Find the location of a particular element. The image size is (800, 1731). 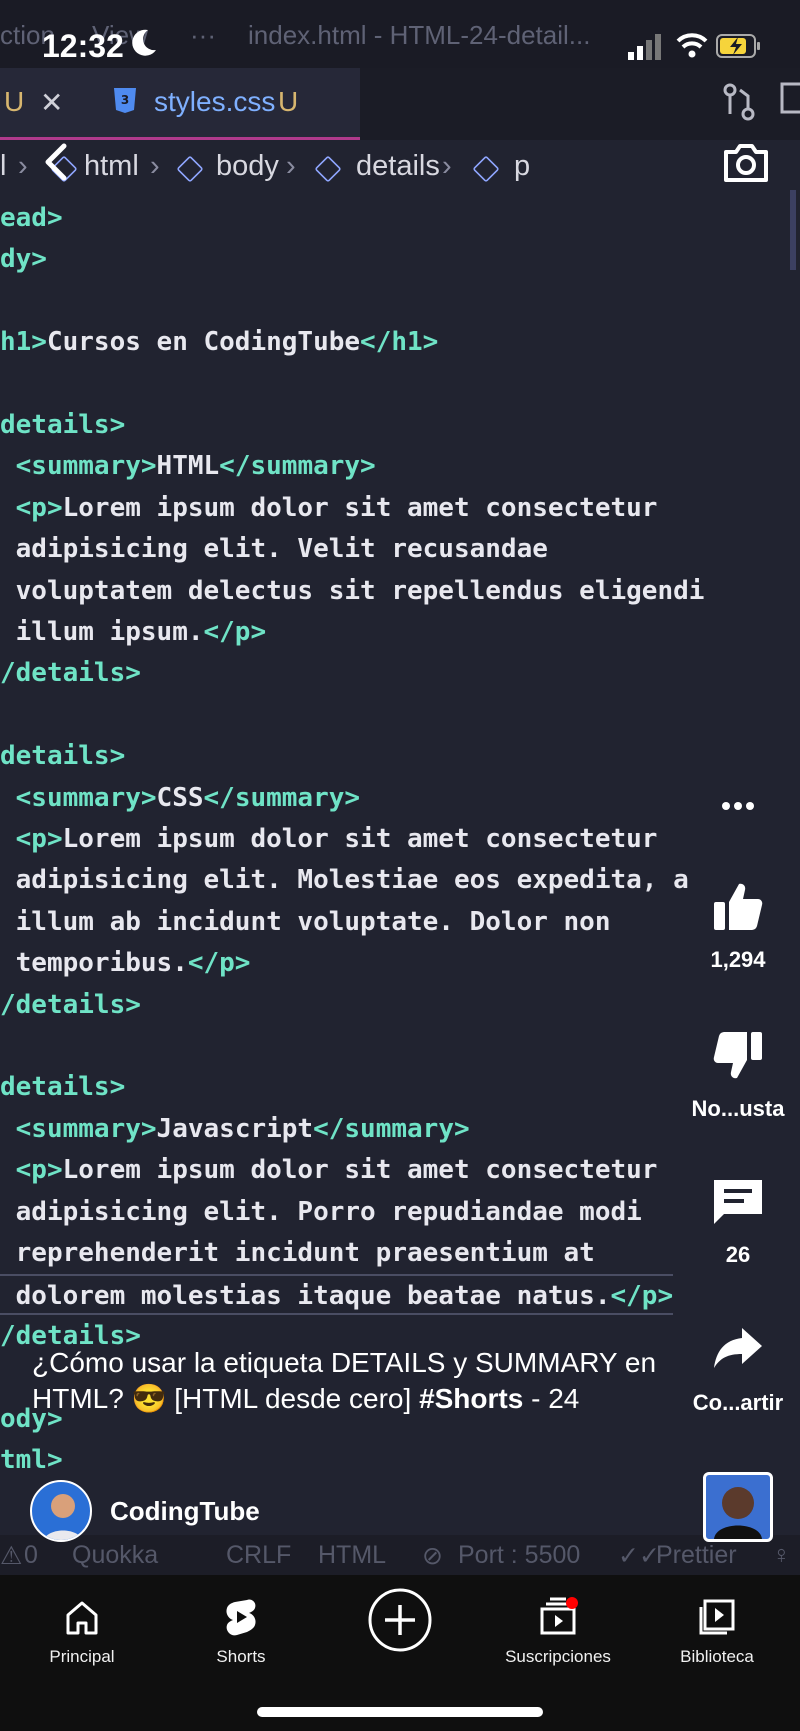

phone-status-bar: 12:32 is located at coordinates (400, 48).